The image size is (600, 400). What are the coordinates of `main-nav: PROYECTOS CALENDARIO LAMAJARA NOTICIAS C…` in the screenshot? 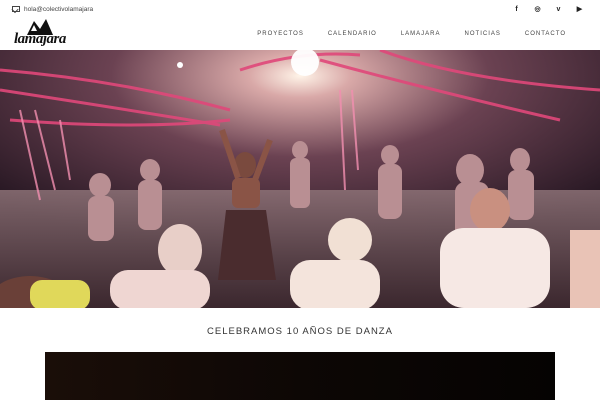 It's located at (411, 34).